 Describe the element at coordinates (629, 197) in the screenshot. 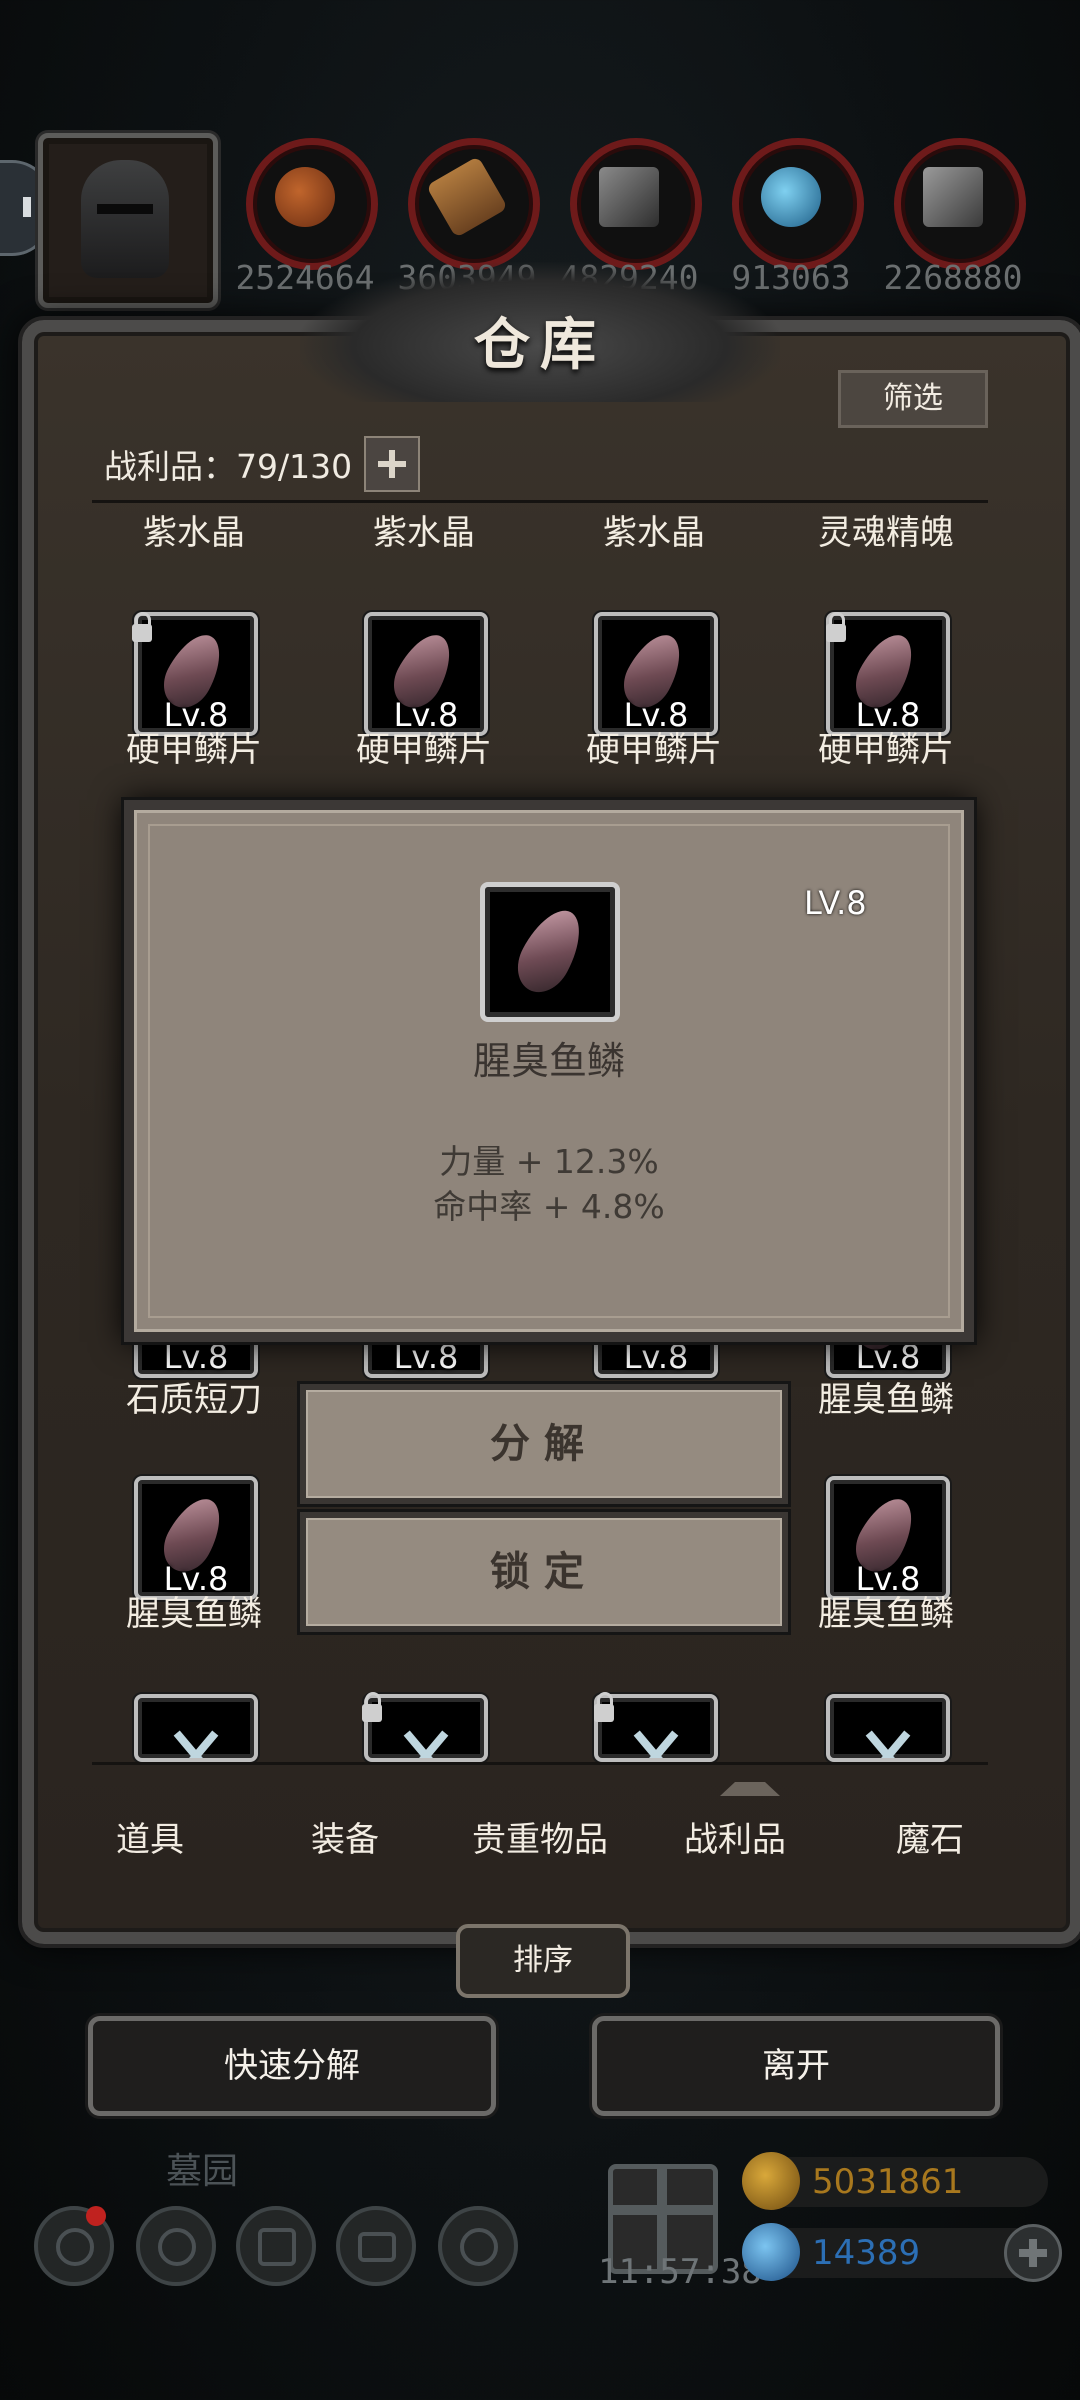

I see `iron-ingot-icon` at that location.